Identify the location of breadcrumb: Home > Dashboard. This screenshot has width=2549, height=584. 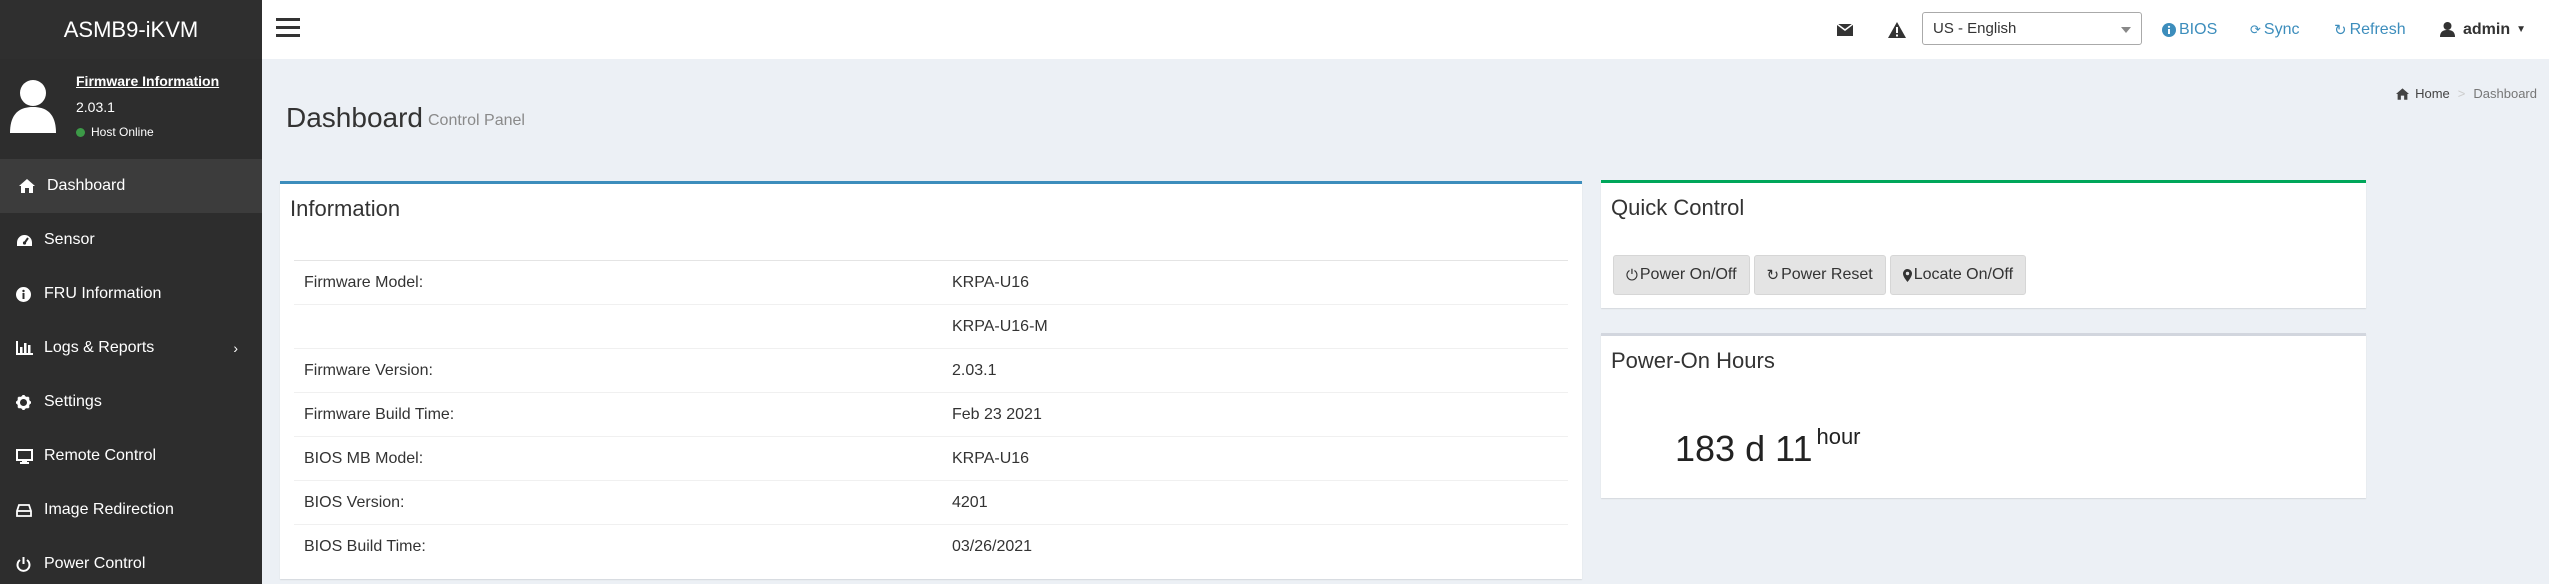
(2466, 93).